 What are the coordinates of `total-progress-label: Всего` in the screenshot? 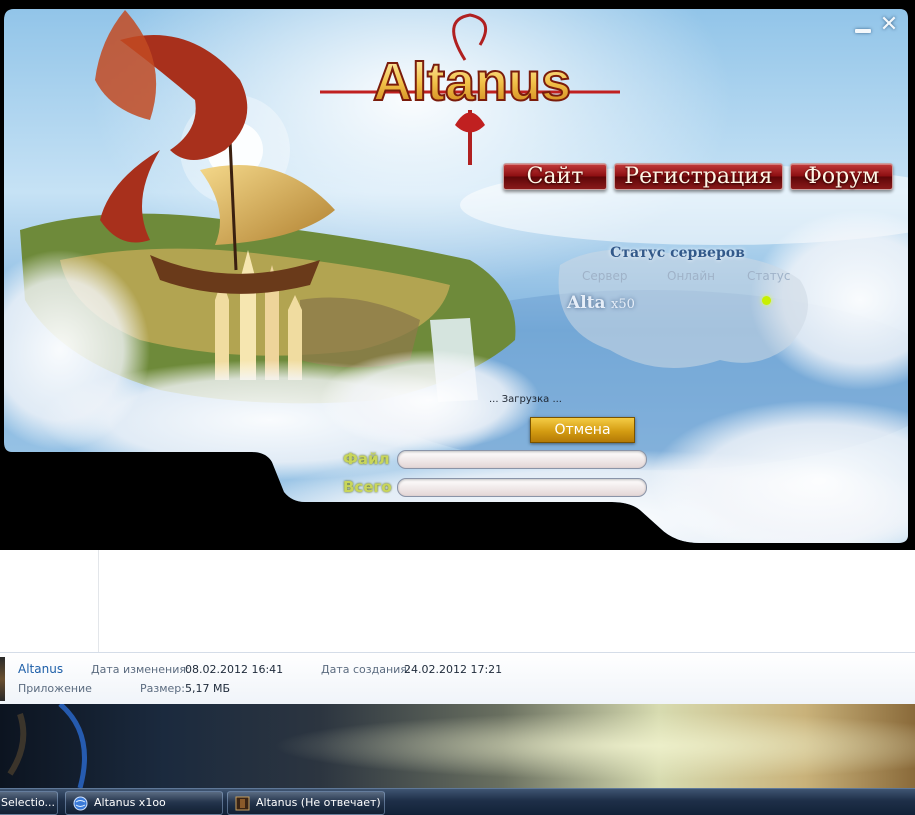 It's located at (367, 487).